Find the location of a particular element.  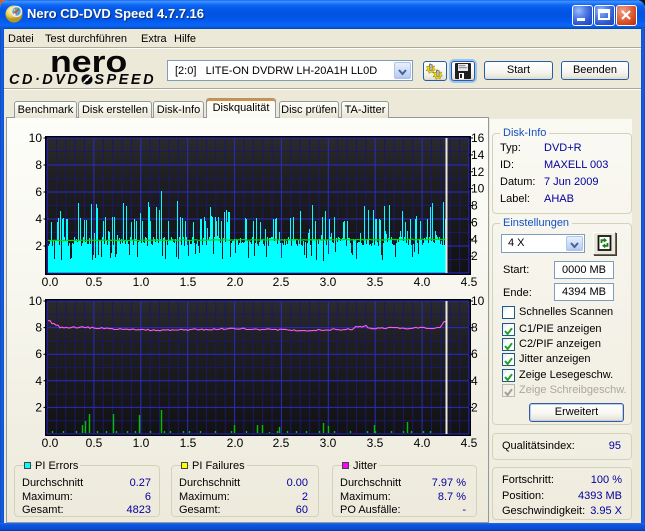

svg-text: 14 is located at coordinates (478, 155).